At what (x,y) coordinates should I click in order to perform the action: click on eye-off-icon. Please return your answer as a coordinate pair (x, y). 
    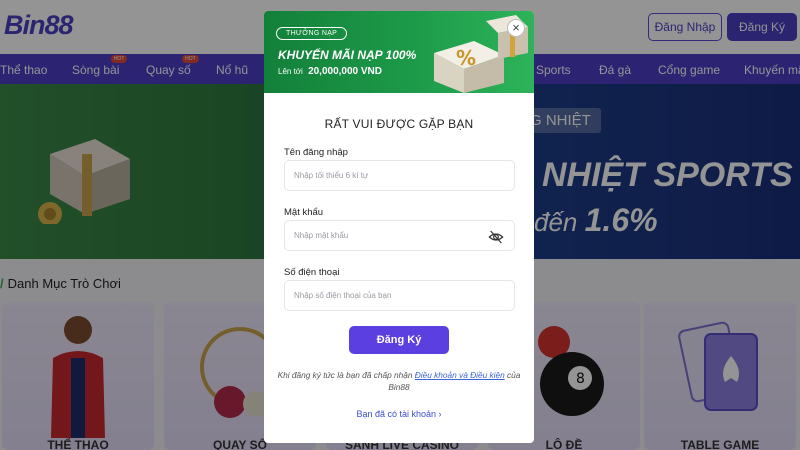
    Looking at the image, I should click on (496, 237).